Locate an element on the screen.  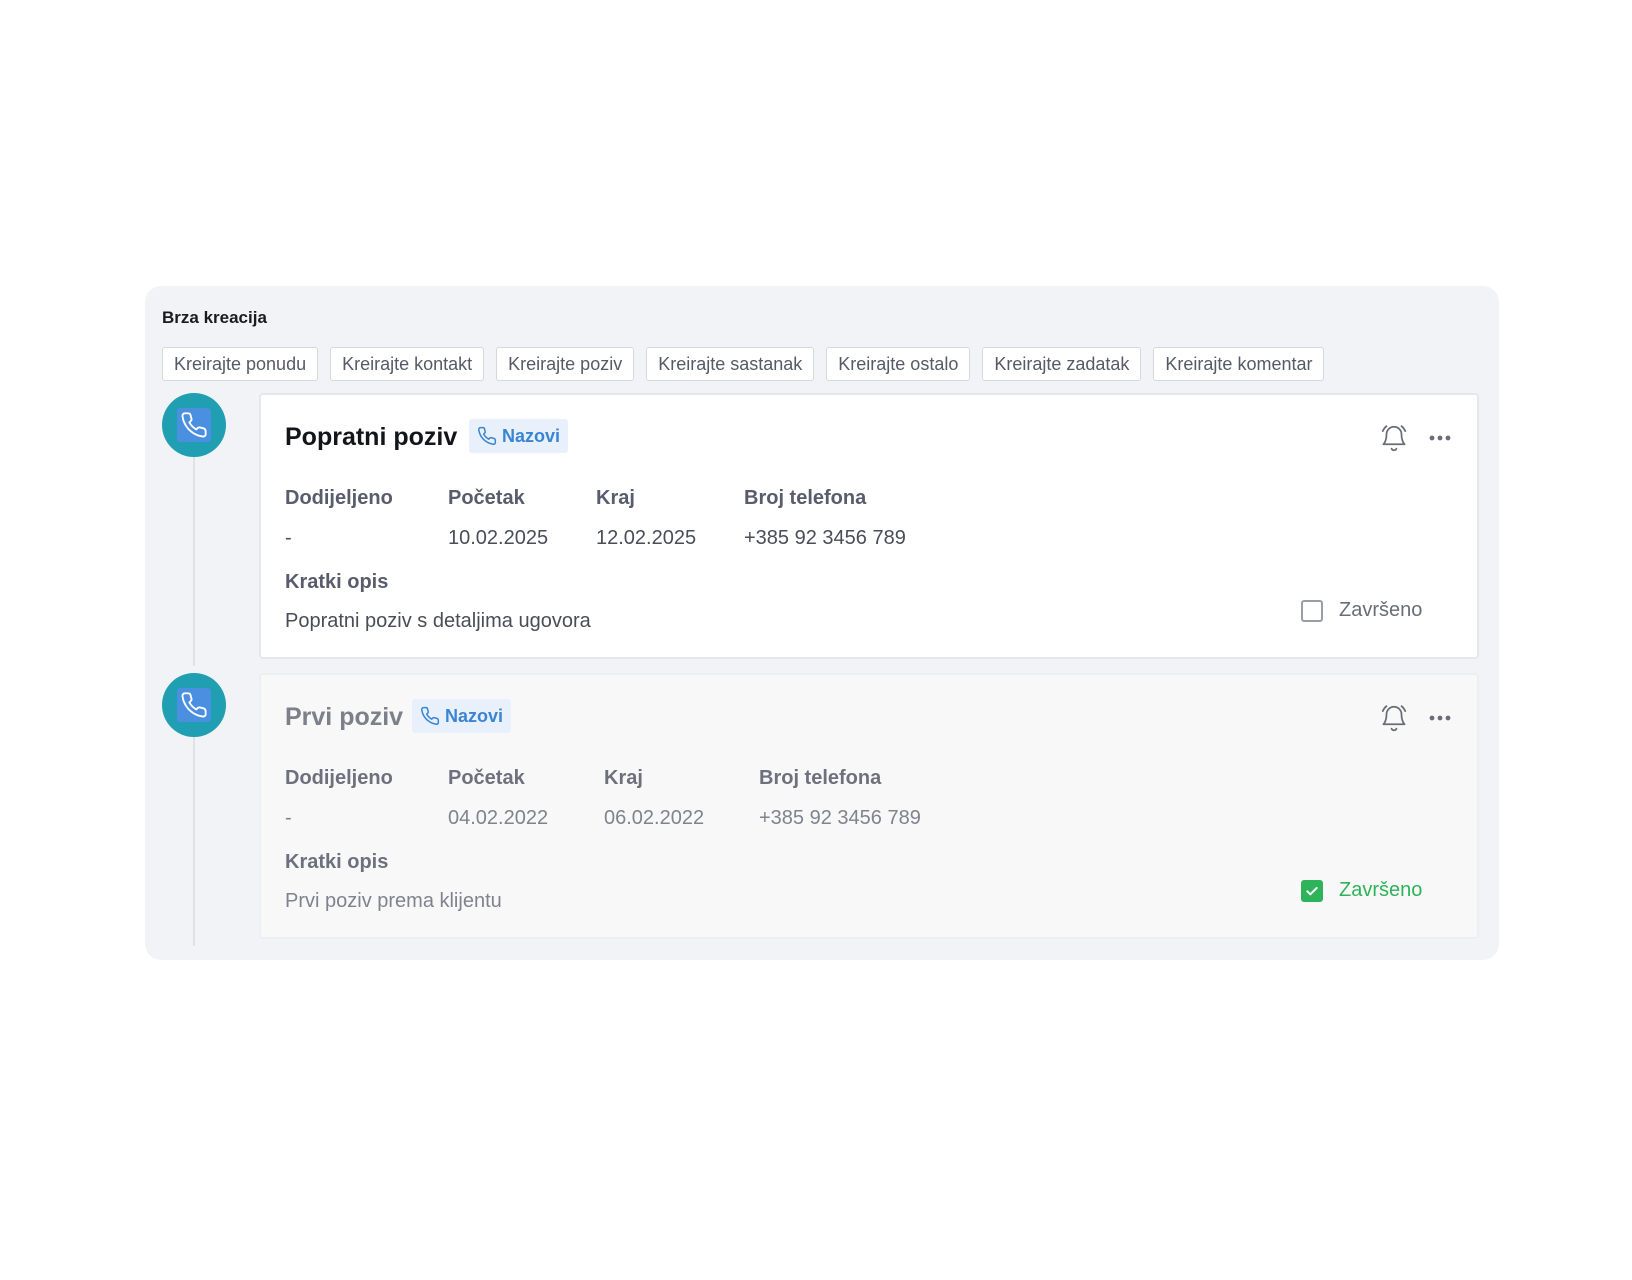
create-meeting-button: Kreirajte sastanak is located at coordinates (730, 364).